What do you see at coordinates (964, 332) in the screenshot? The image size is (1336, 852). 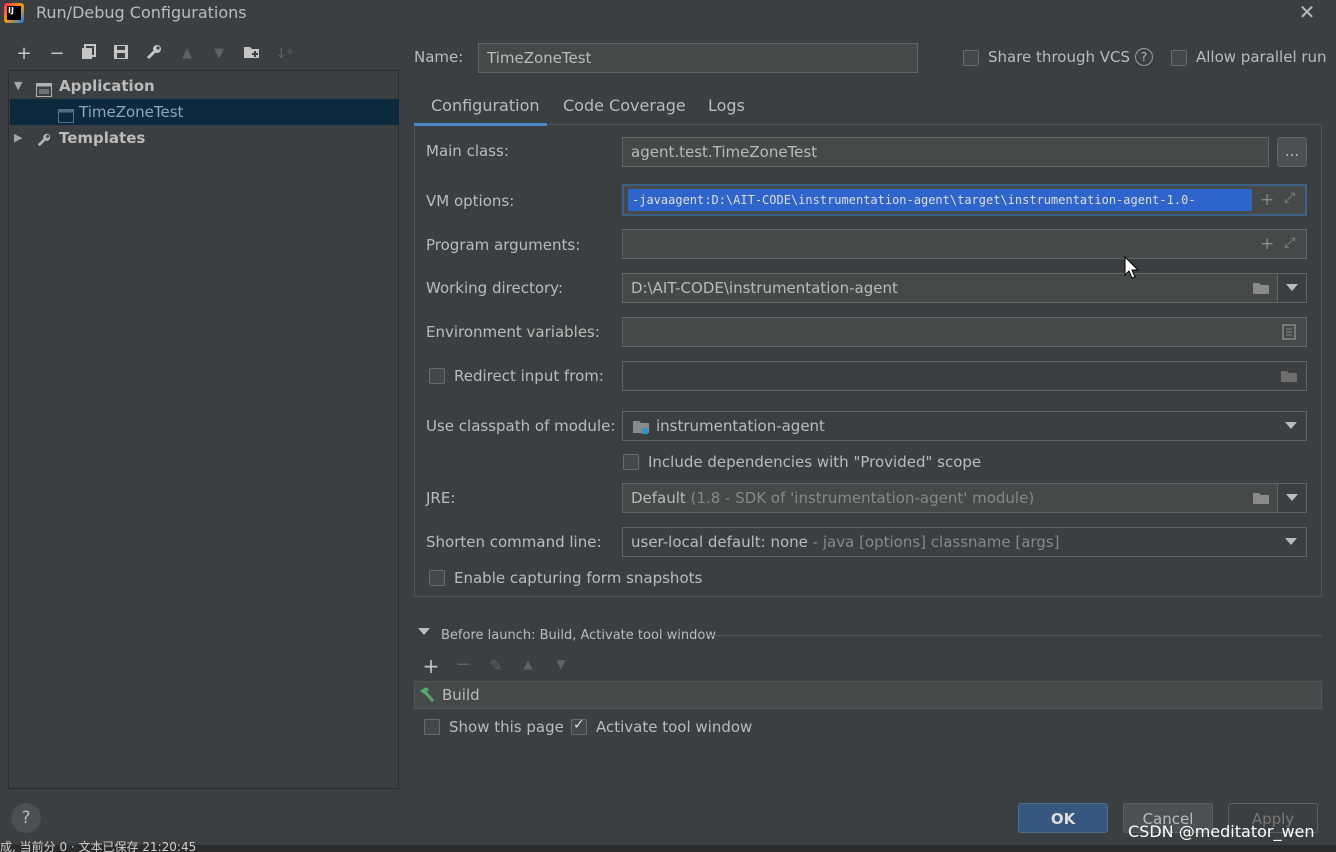 I see `environment-variables-input` at bounding box center [964, 332].